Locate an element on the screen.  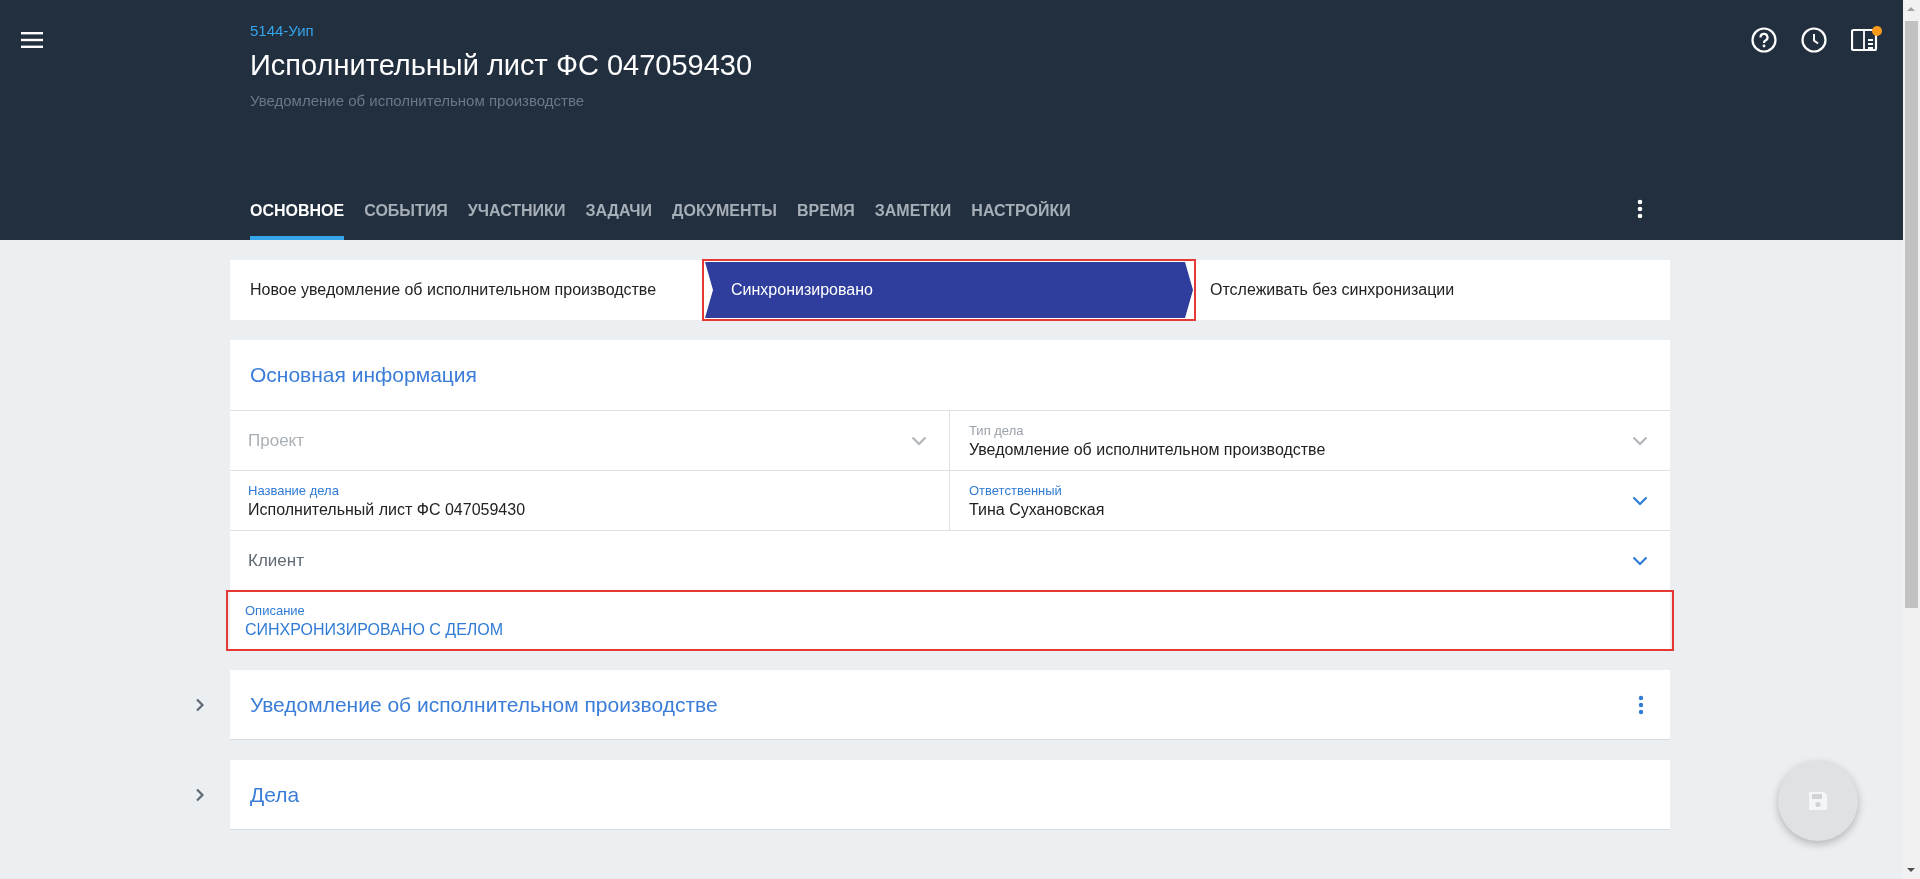
tab: ВРЕМЯ is located at coordinates (826, 210).